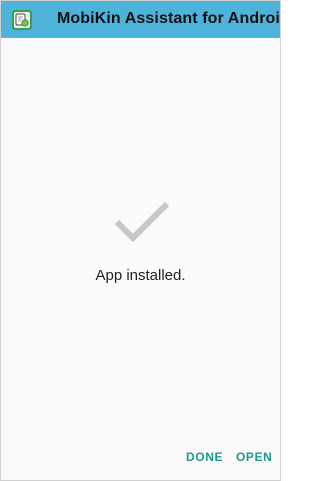  Describe the element at coordinates (142, 222) in the screenshot. I see `checkmark-icon` at that location.